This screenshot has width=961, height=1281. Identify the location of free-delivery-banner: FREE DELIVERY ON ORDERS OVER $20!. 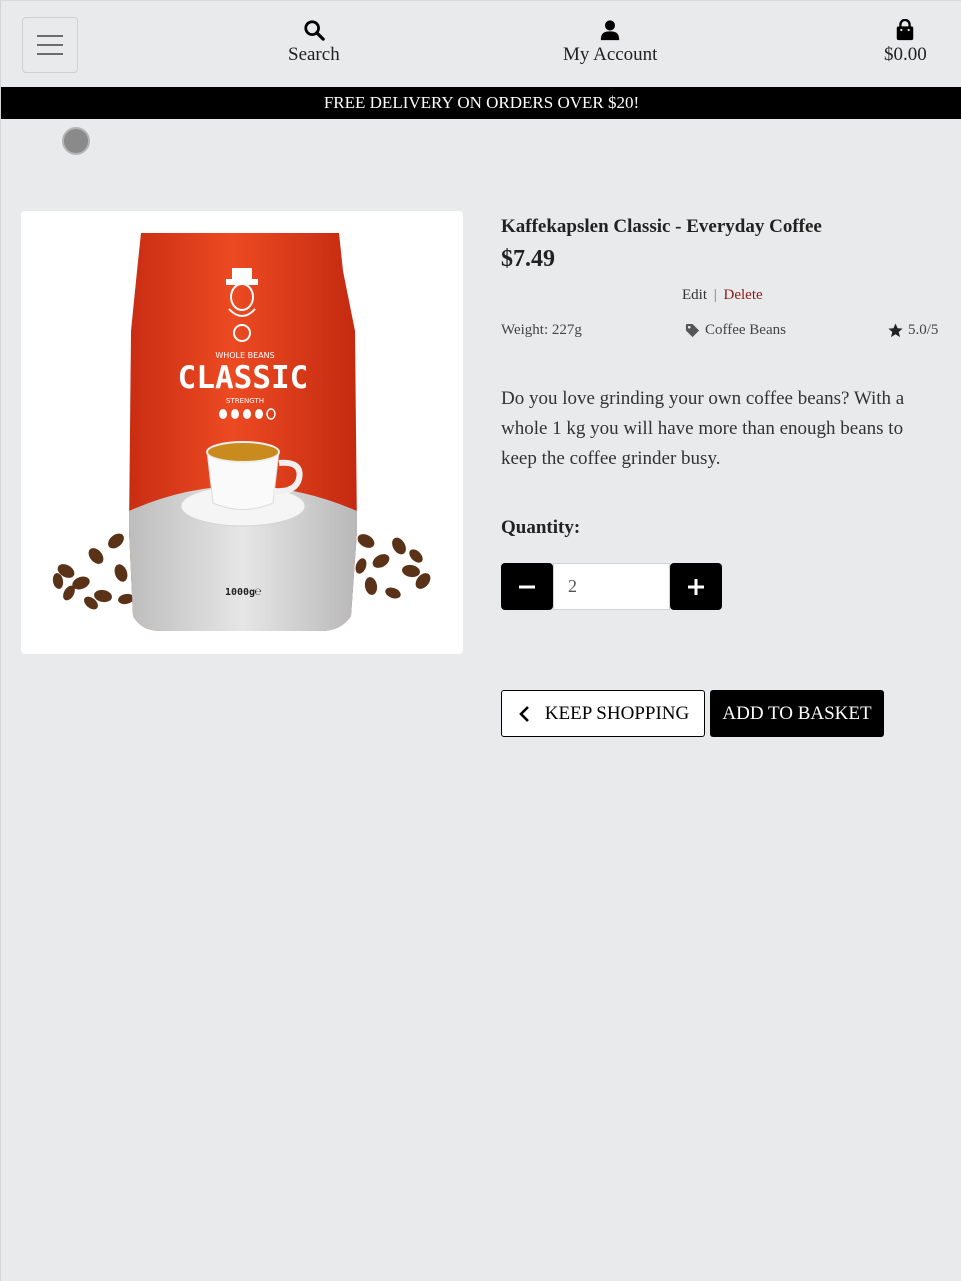
(481, 103).